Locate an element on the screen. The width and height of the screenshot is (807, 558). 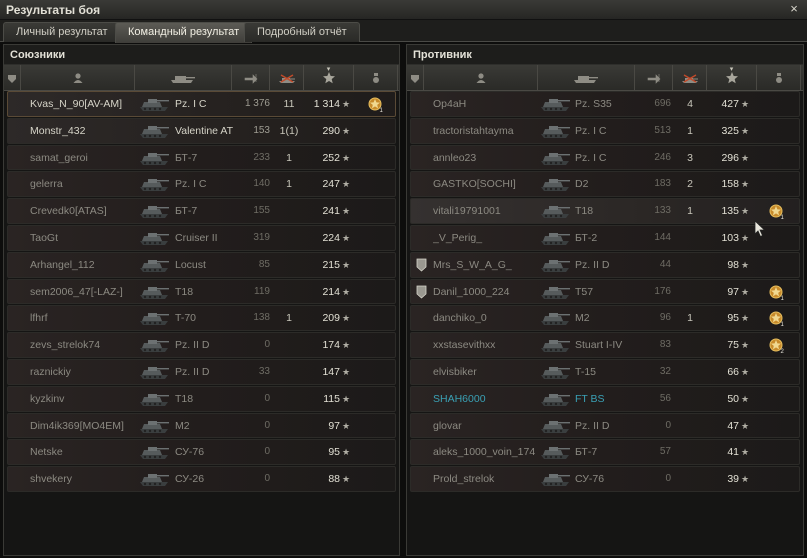
player-row: Op4aH Pz. S35 696 4 427 ★ is located at coordinates (605, 104).